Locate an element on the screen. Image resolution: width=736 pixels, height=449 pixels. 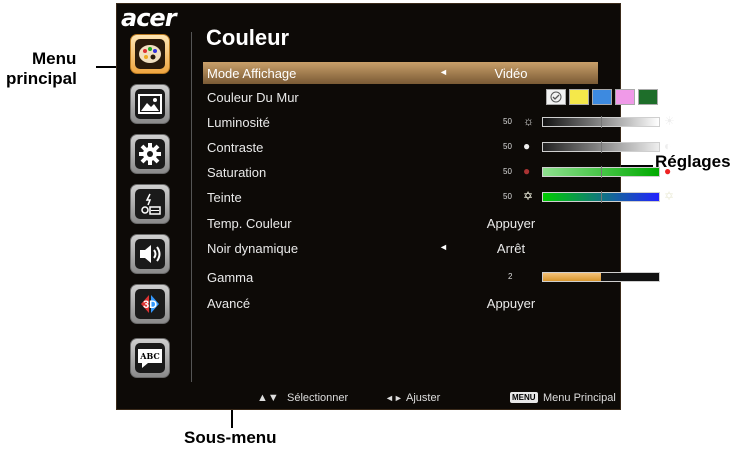
settings-menu-button is located at coordinates (150, 154).